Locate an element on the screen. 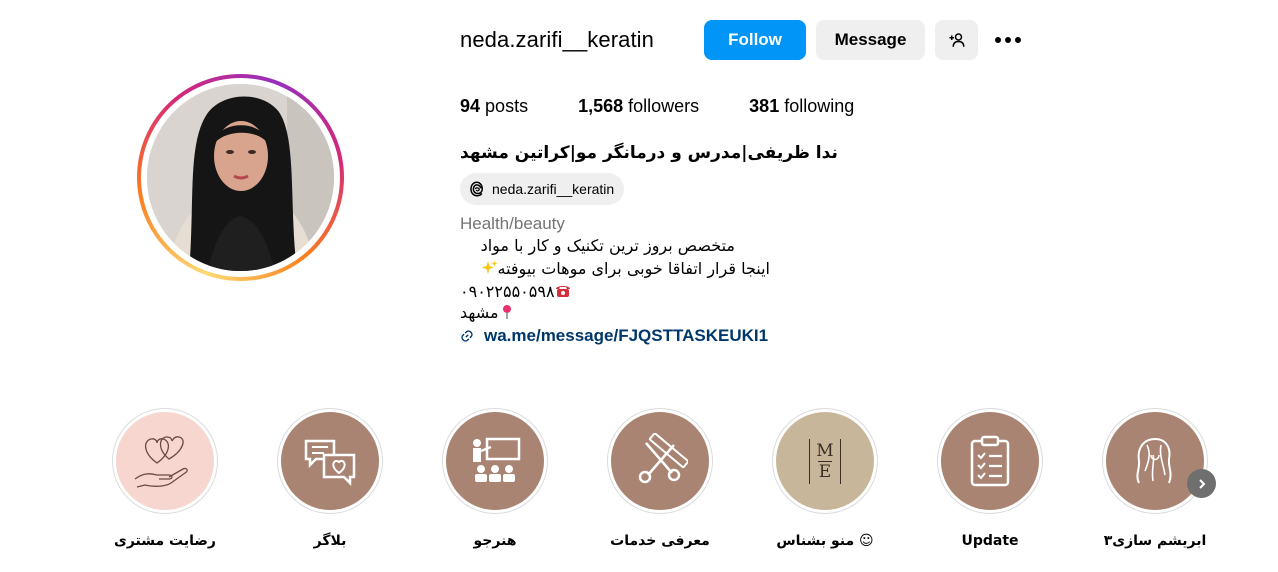 The image size is (1278, 572). username: neda.zarifi__keratin is located at coordinates (557, 39).